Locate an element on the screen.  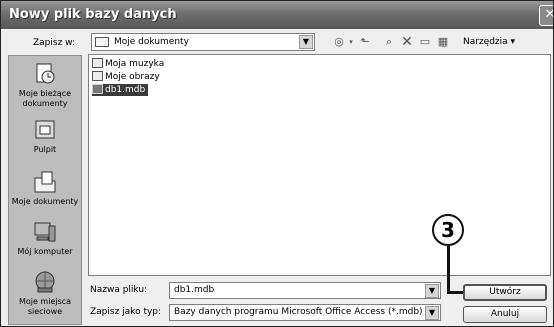
new-folder-icon: ▭ is located at coordinates (425, 42).